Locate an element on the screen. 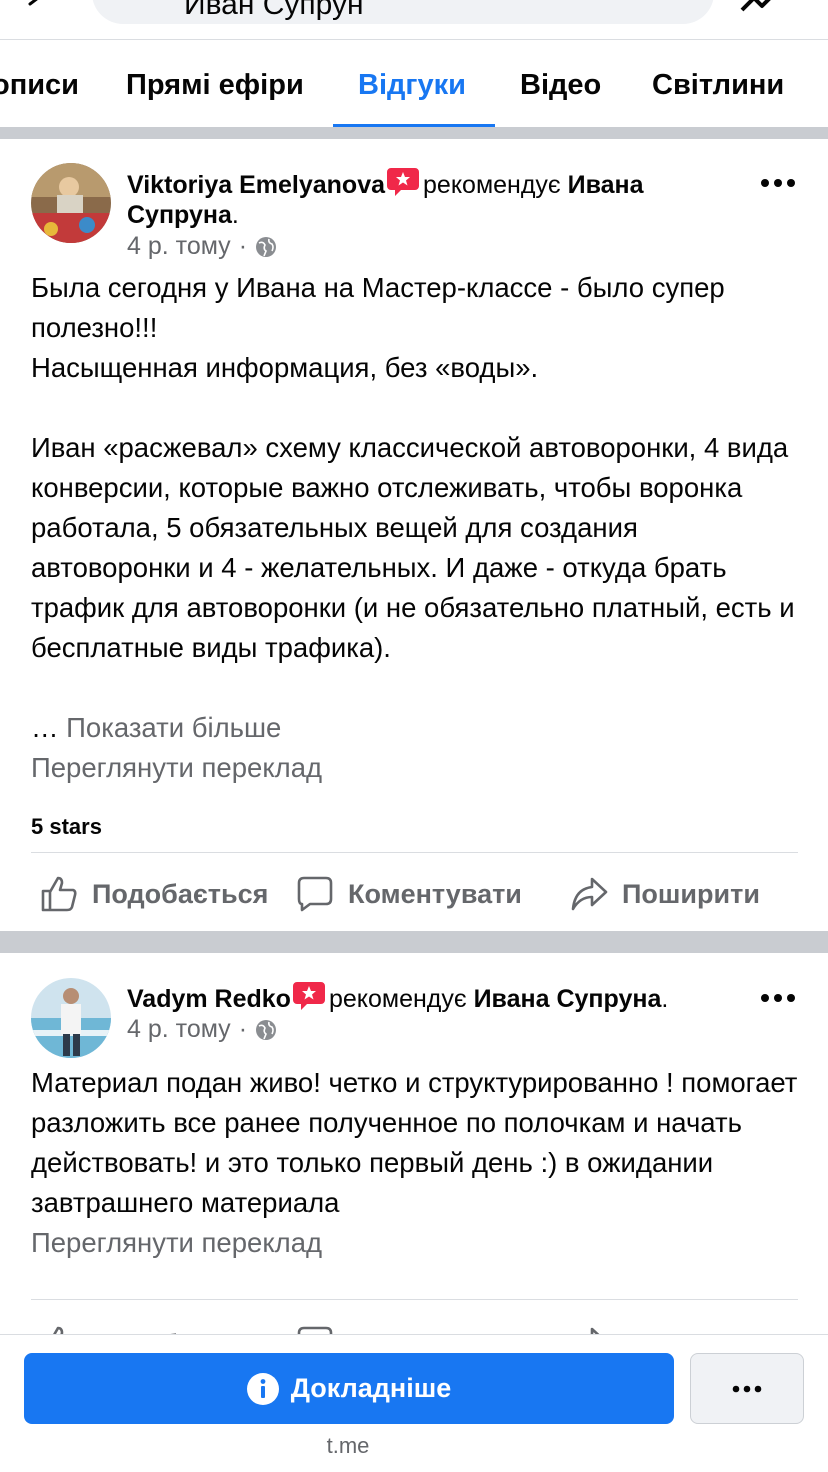  info-icon is located at coordinates (262, 1388).